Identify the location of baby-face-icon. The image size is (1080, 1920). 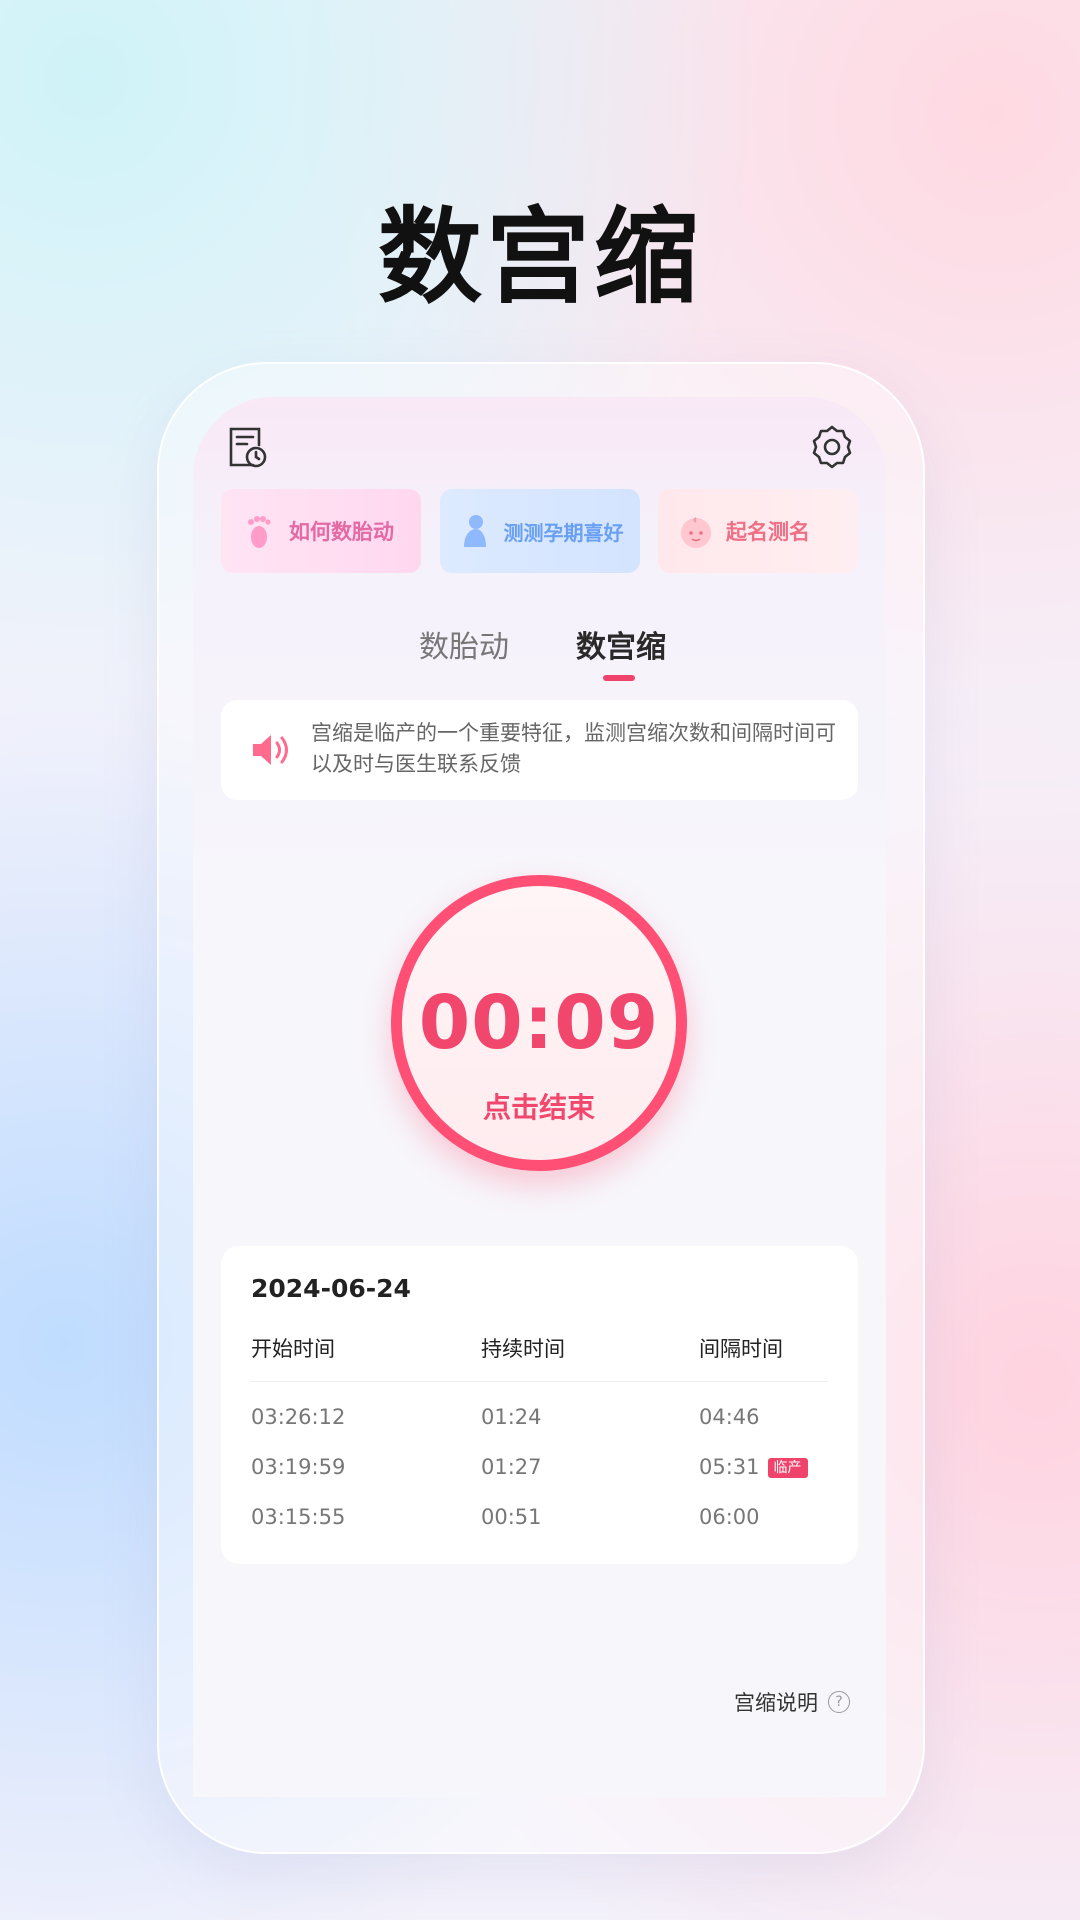
(696, 532).